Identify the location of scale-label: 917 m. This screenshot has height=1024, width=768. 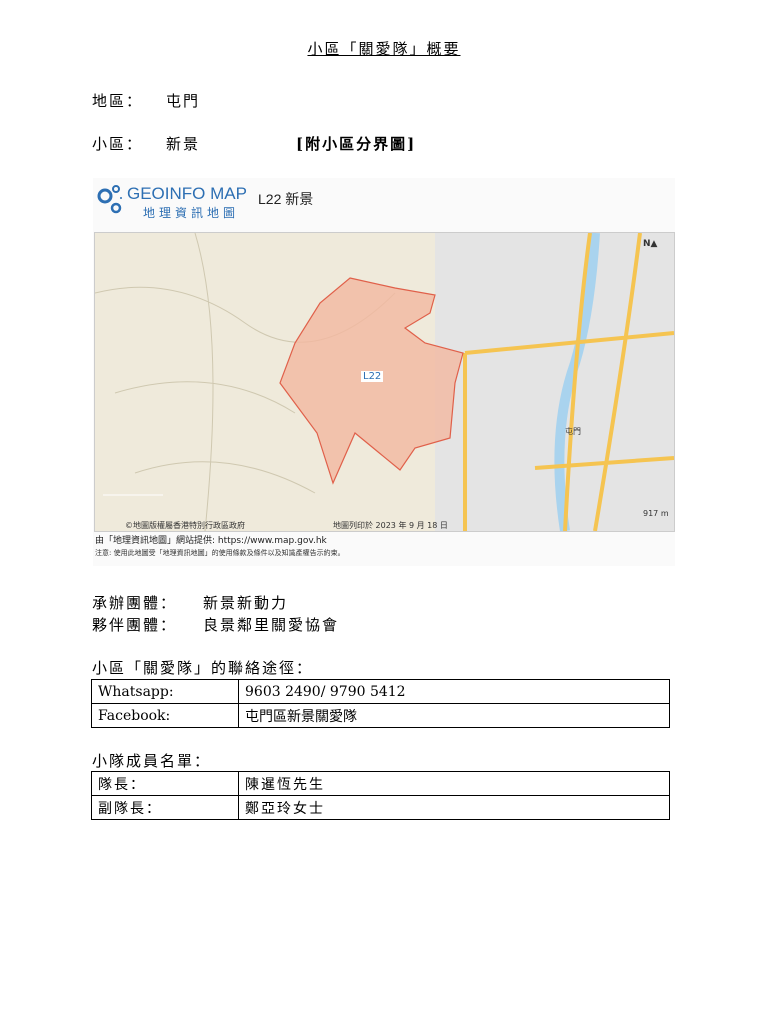
(656, 513).